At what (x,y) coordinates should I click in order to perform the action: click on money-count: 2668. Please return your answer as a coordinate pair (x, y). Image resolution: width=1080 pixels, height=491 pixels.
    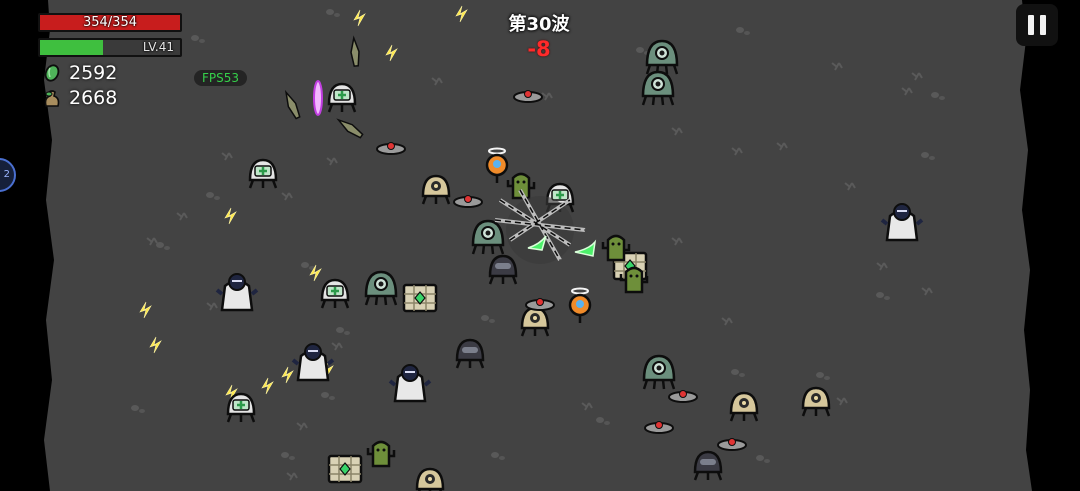
    Looking at the image, I should click on (93, 98).